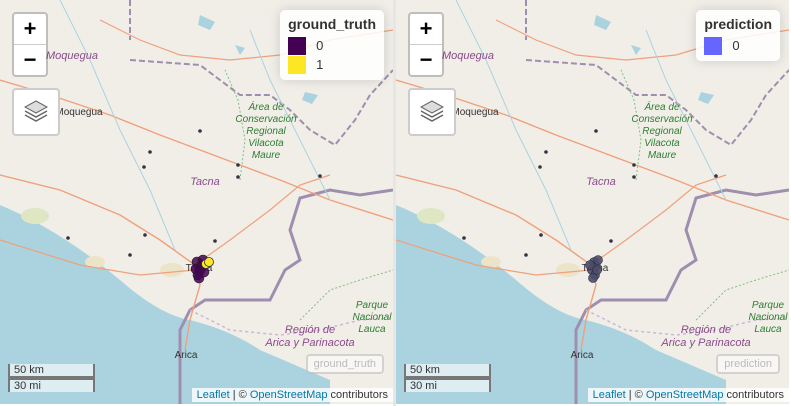  What do you see at coordinates (332, 24) in the screenshot?
I see `legend-title: ground_truth` at bounding box center [332, 24].